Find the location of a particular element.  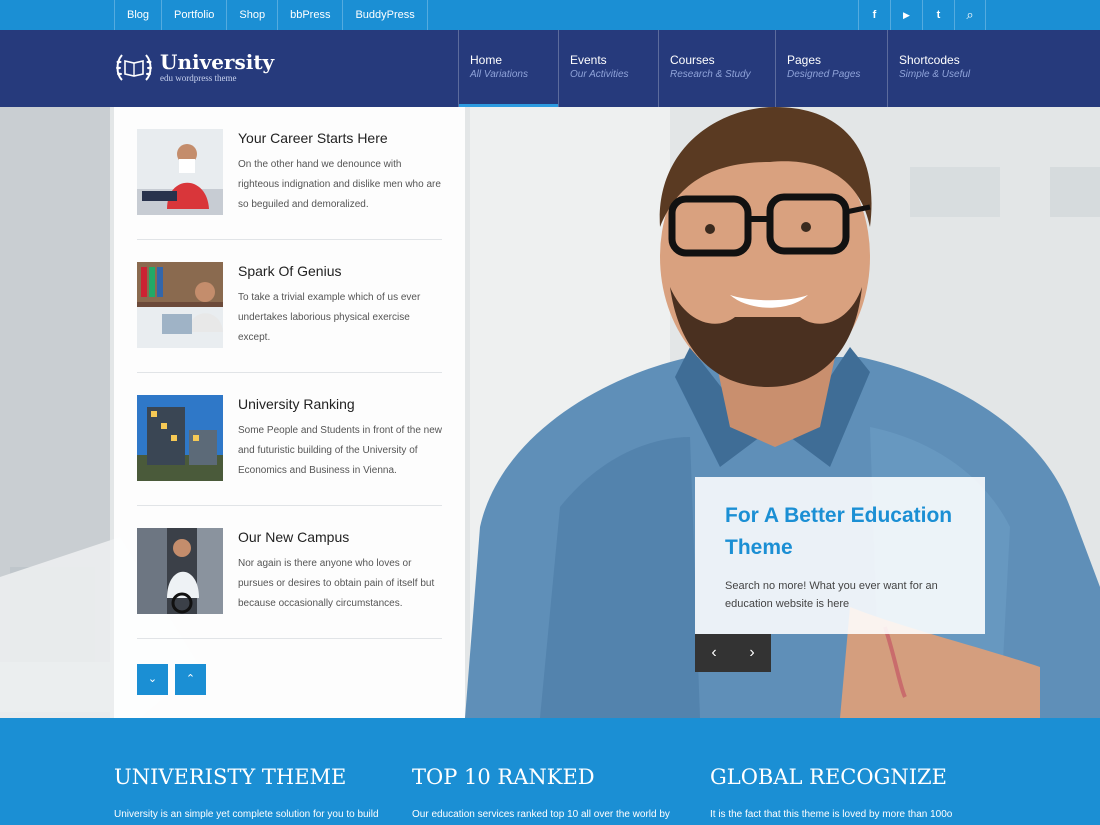

chevron-right-icon: › is located at coordinates (752, 653).